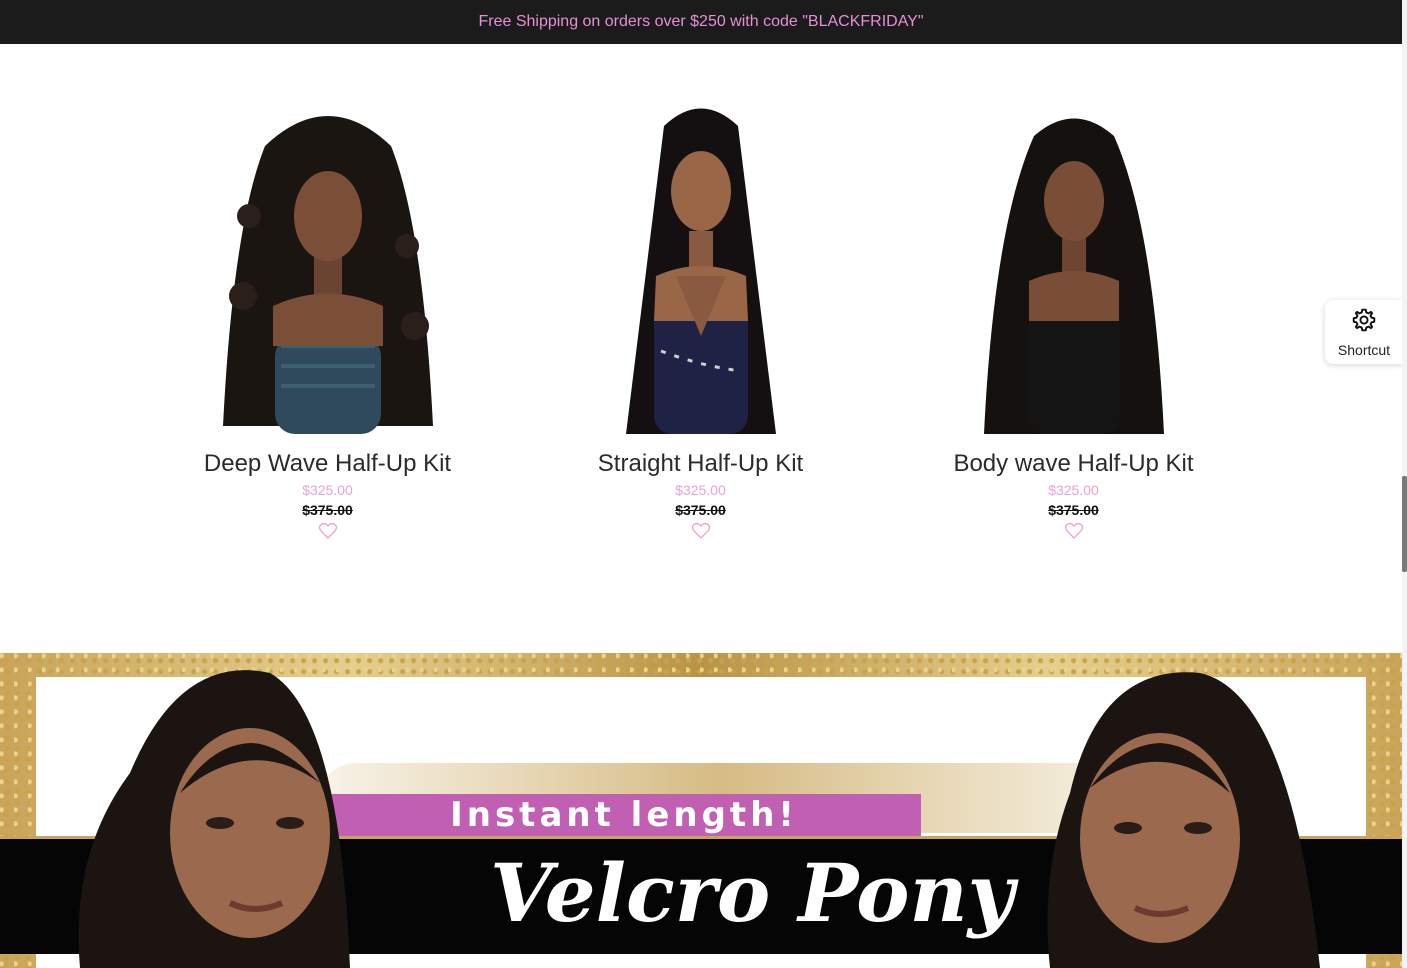 The height and width of the screenshot is (968, 1407). I want to click on shortcut-button: Shortcut, so click(1364, 332).